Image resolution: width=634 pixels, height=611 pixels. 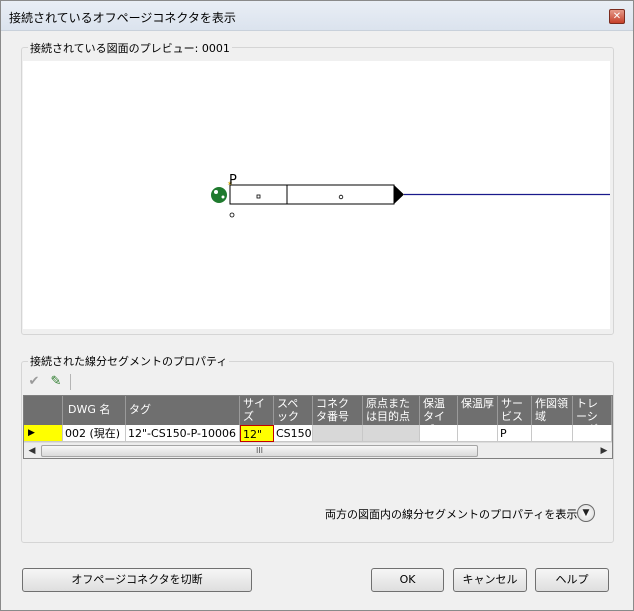 What do you see at coordinates (130, 48) in the screenshot?
I see `preview-group-label: 接続されている図面のプレビュー: 0001` at bounding box center [130, 48].